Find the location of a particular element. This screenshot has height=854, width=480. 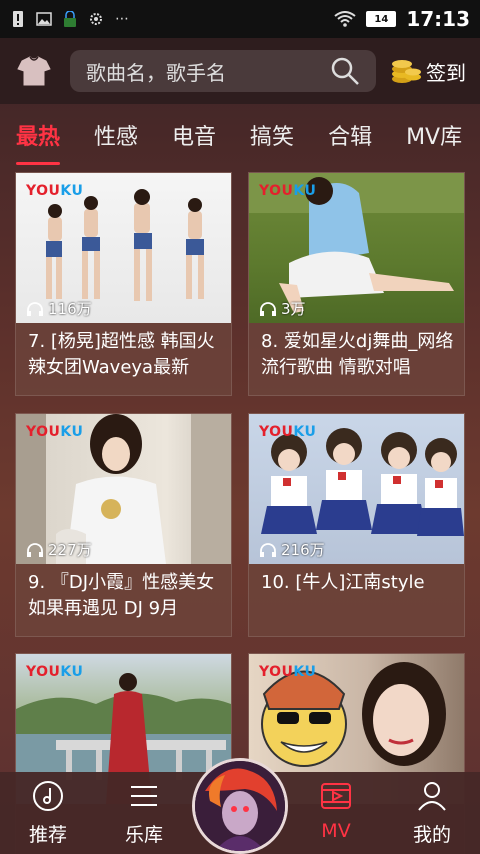

status-time: 17:13 is located at coordinates (438, 19).